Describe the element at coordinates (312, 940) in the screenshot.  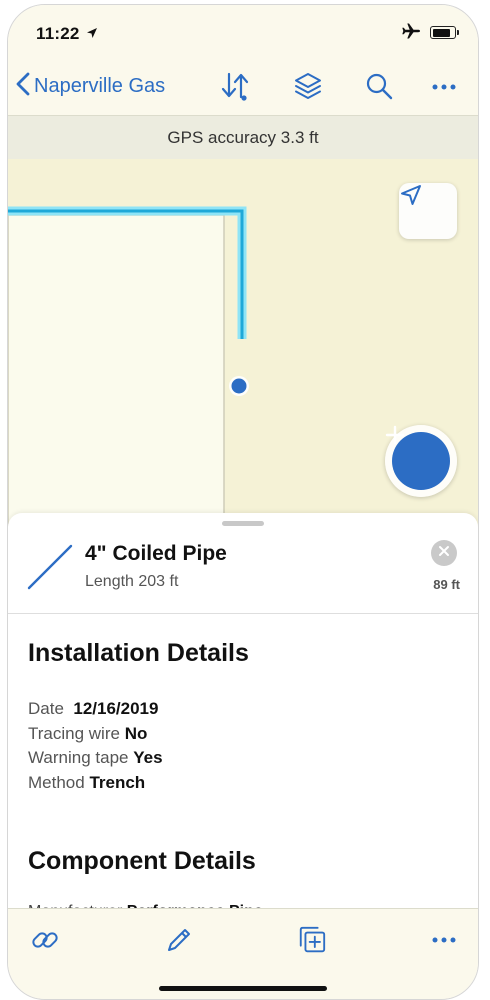
I see `duplicate-icon` at that location.